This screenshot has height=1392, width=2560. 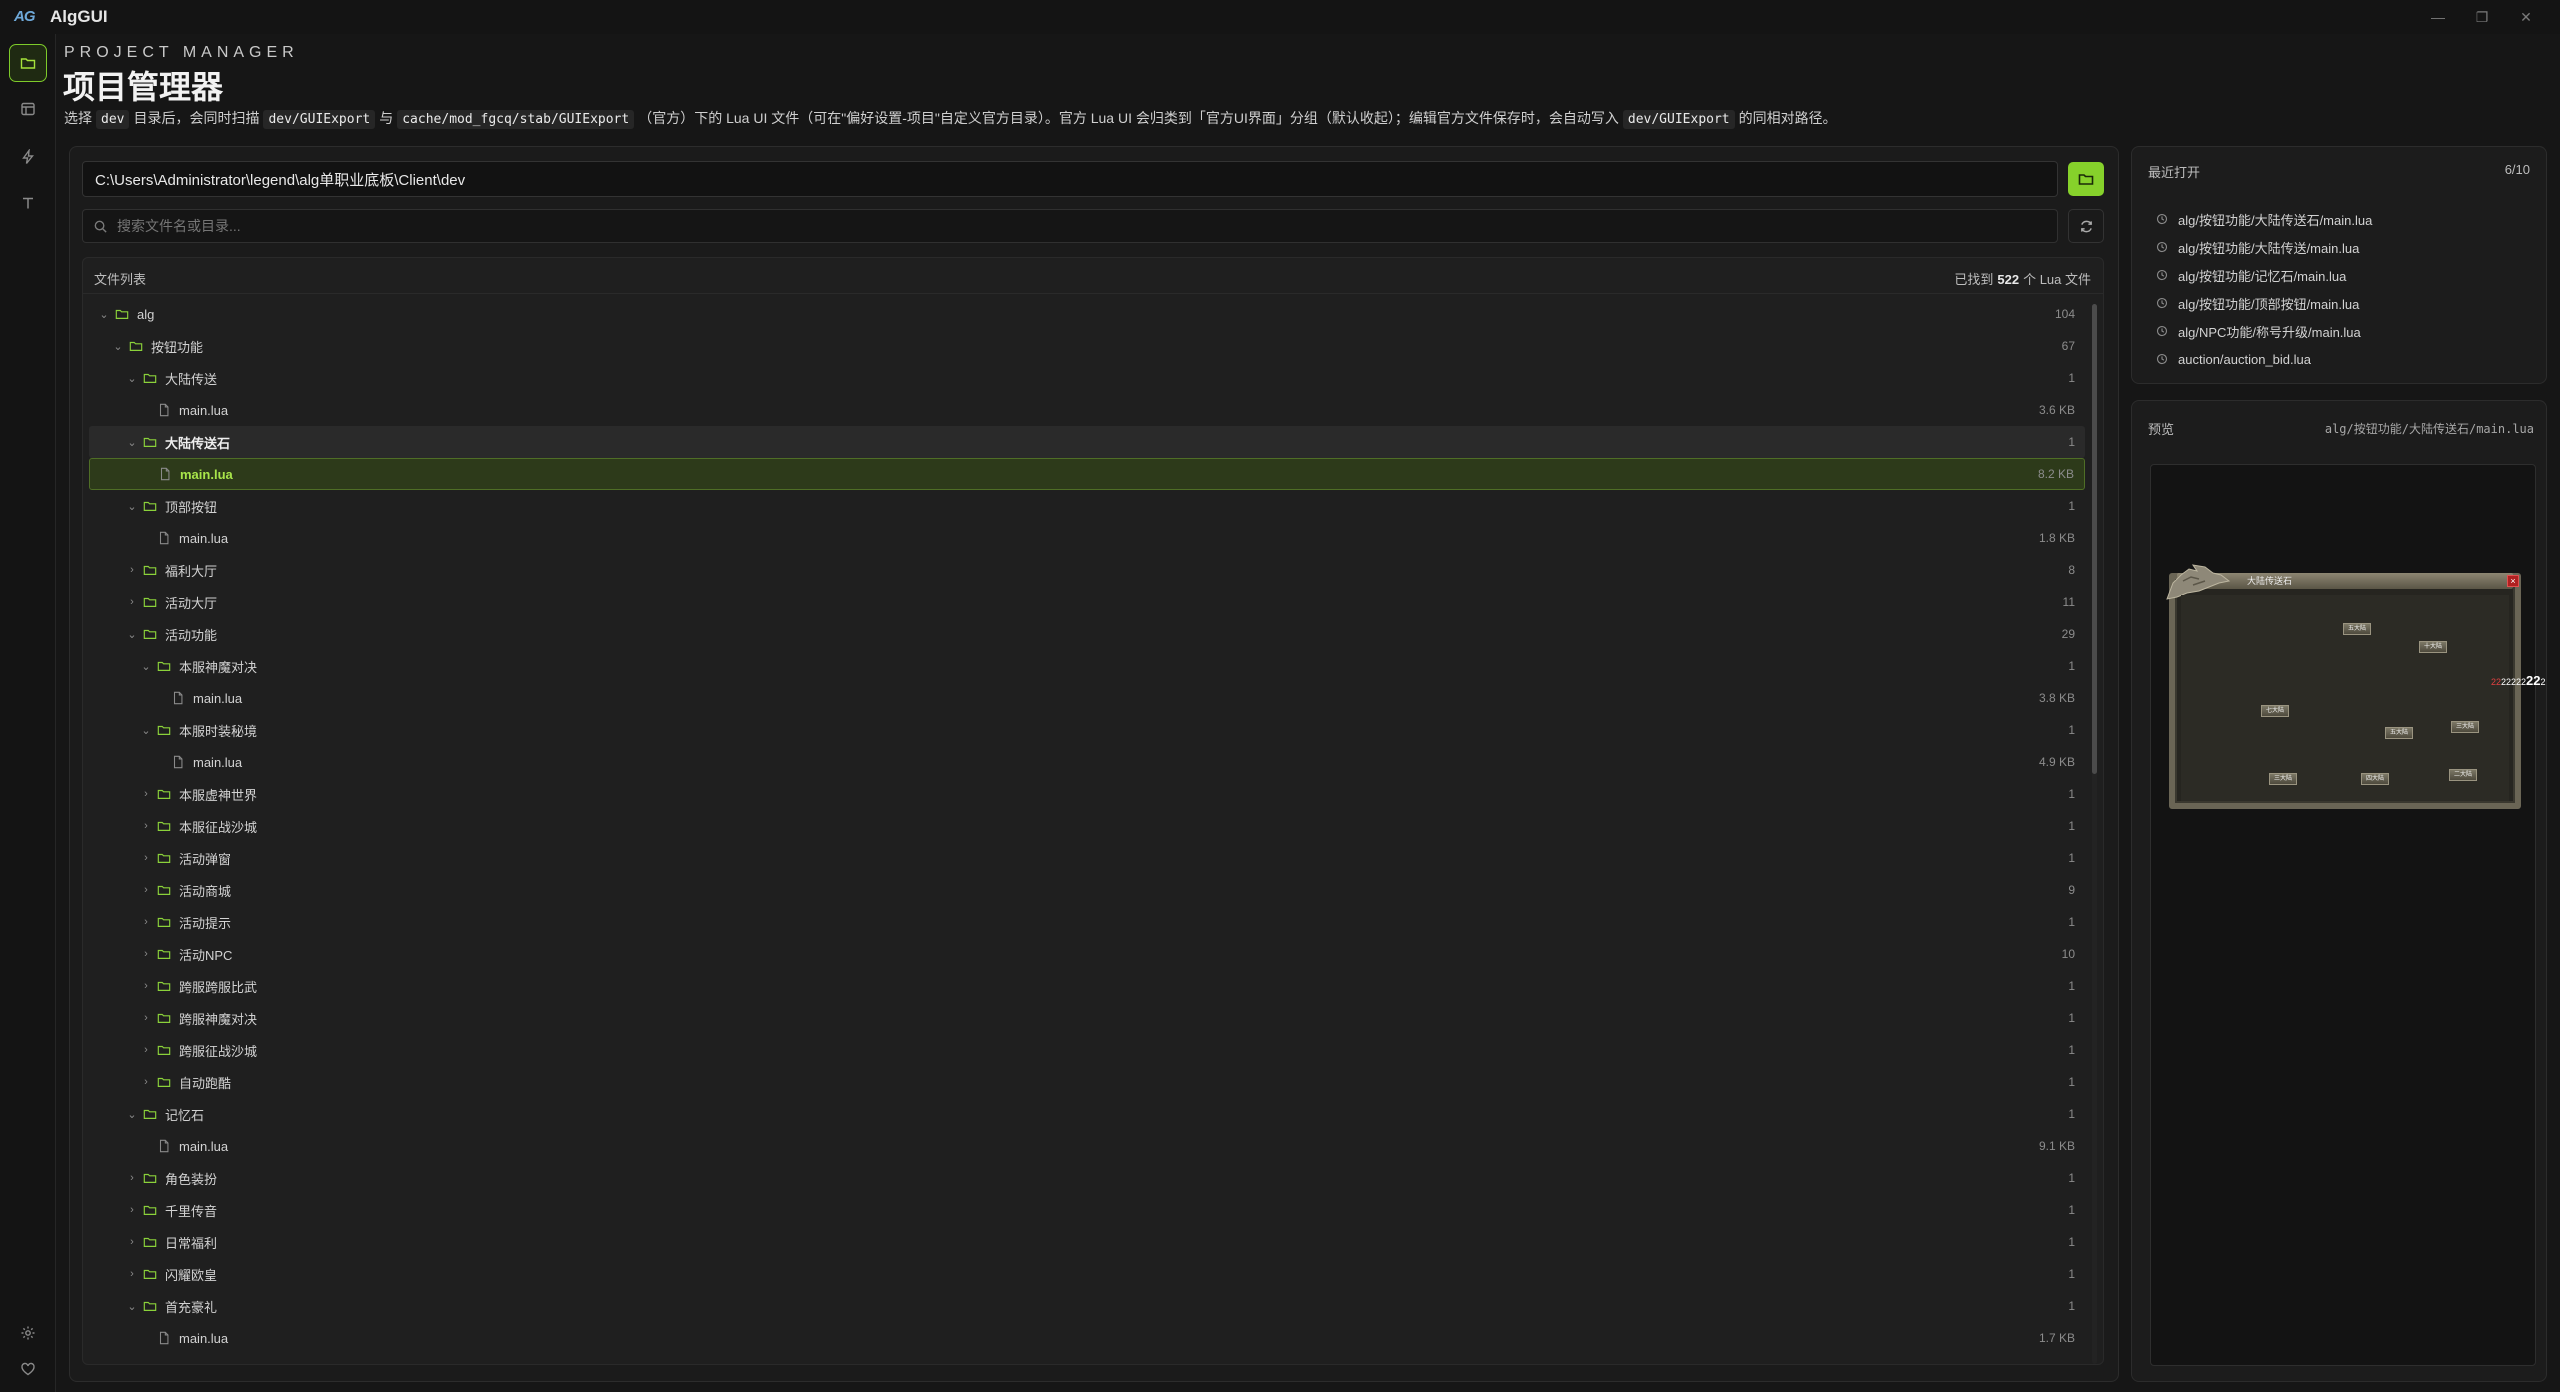 I want to click on folder-icon, so click(x=150, y=602).